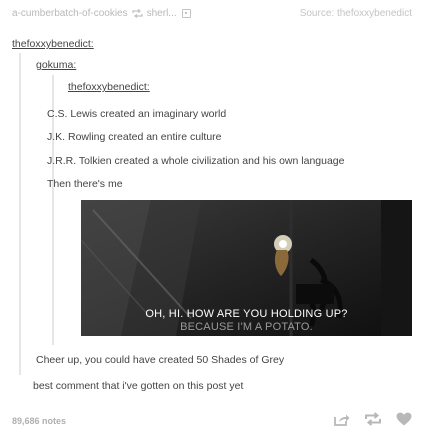 Image resolution: width=424 pixels, height=434 pixels. I want to click on video-subtitle-line2: BECAUSE I'M A POTATO., so click(246, 327).